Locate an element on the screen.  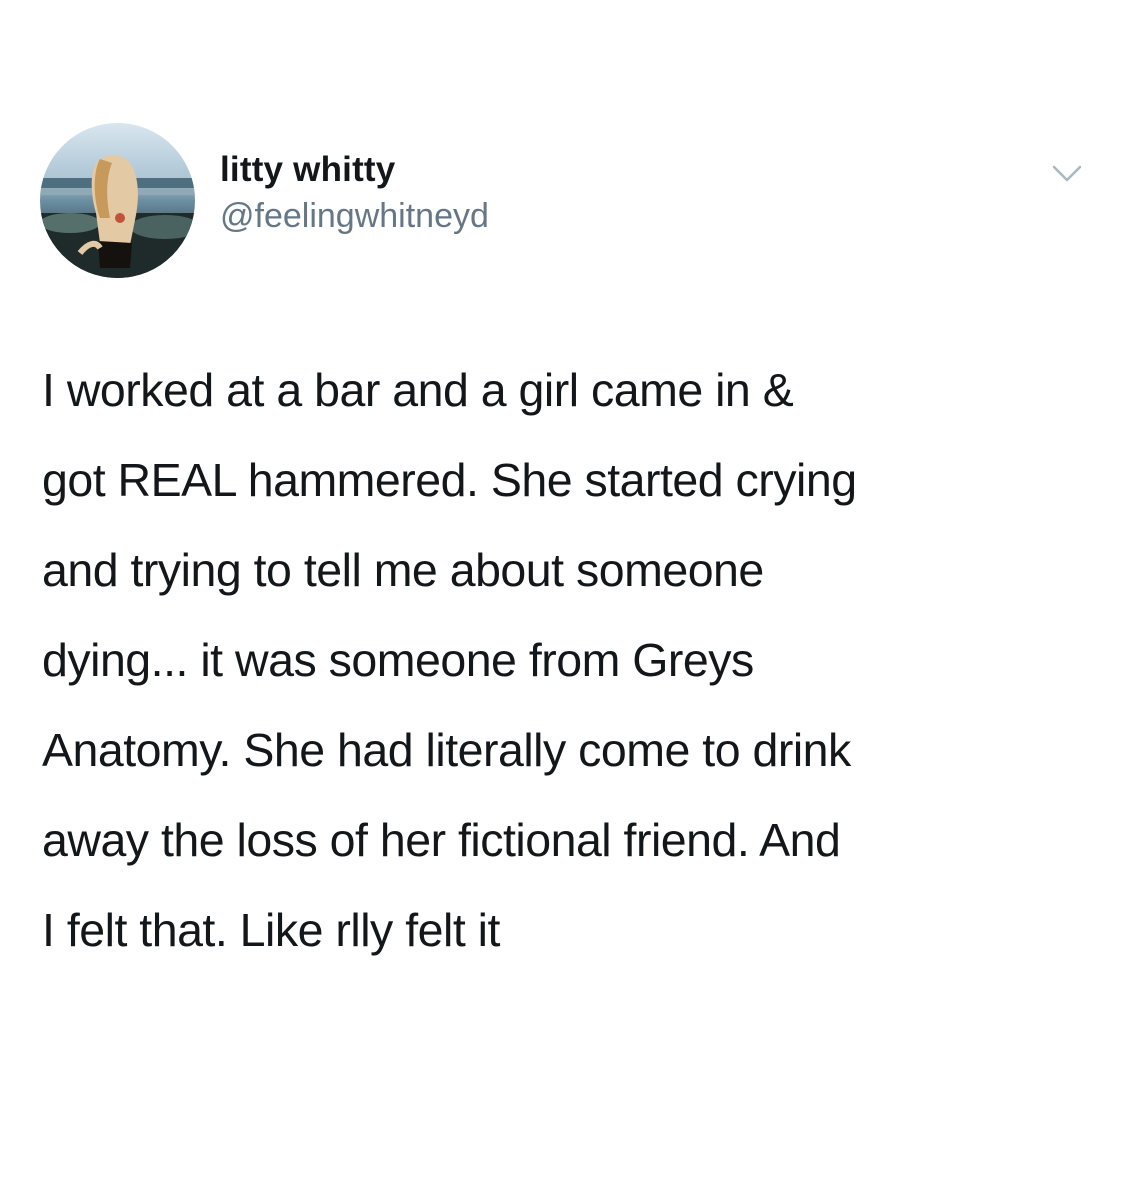
tweet-text-line: got REAL hammered. She started crying is located at coordinates (449, 480).